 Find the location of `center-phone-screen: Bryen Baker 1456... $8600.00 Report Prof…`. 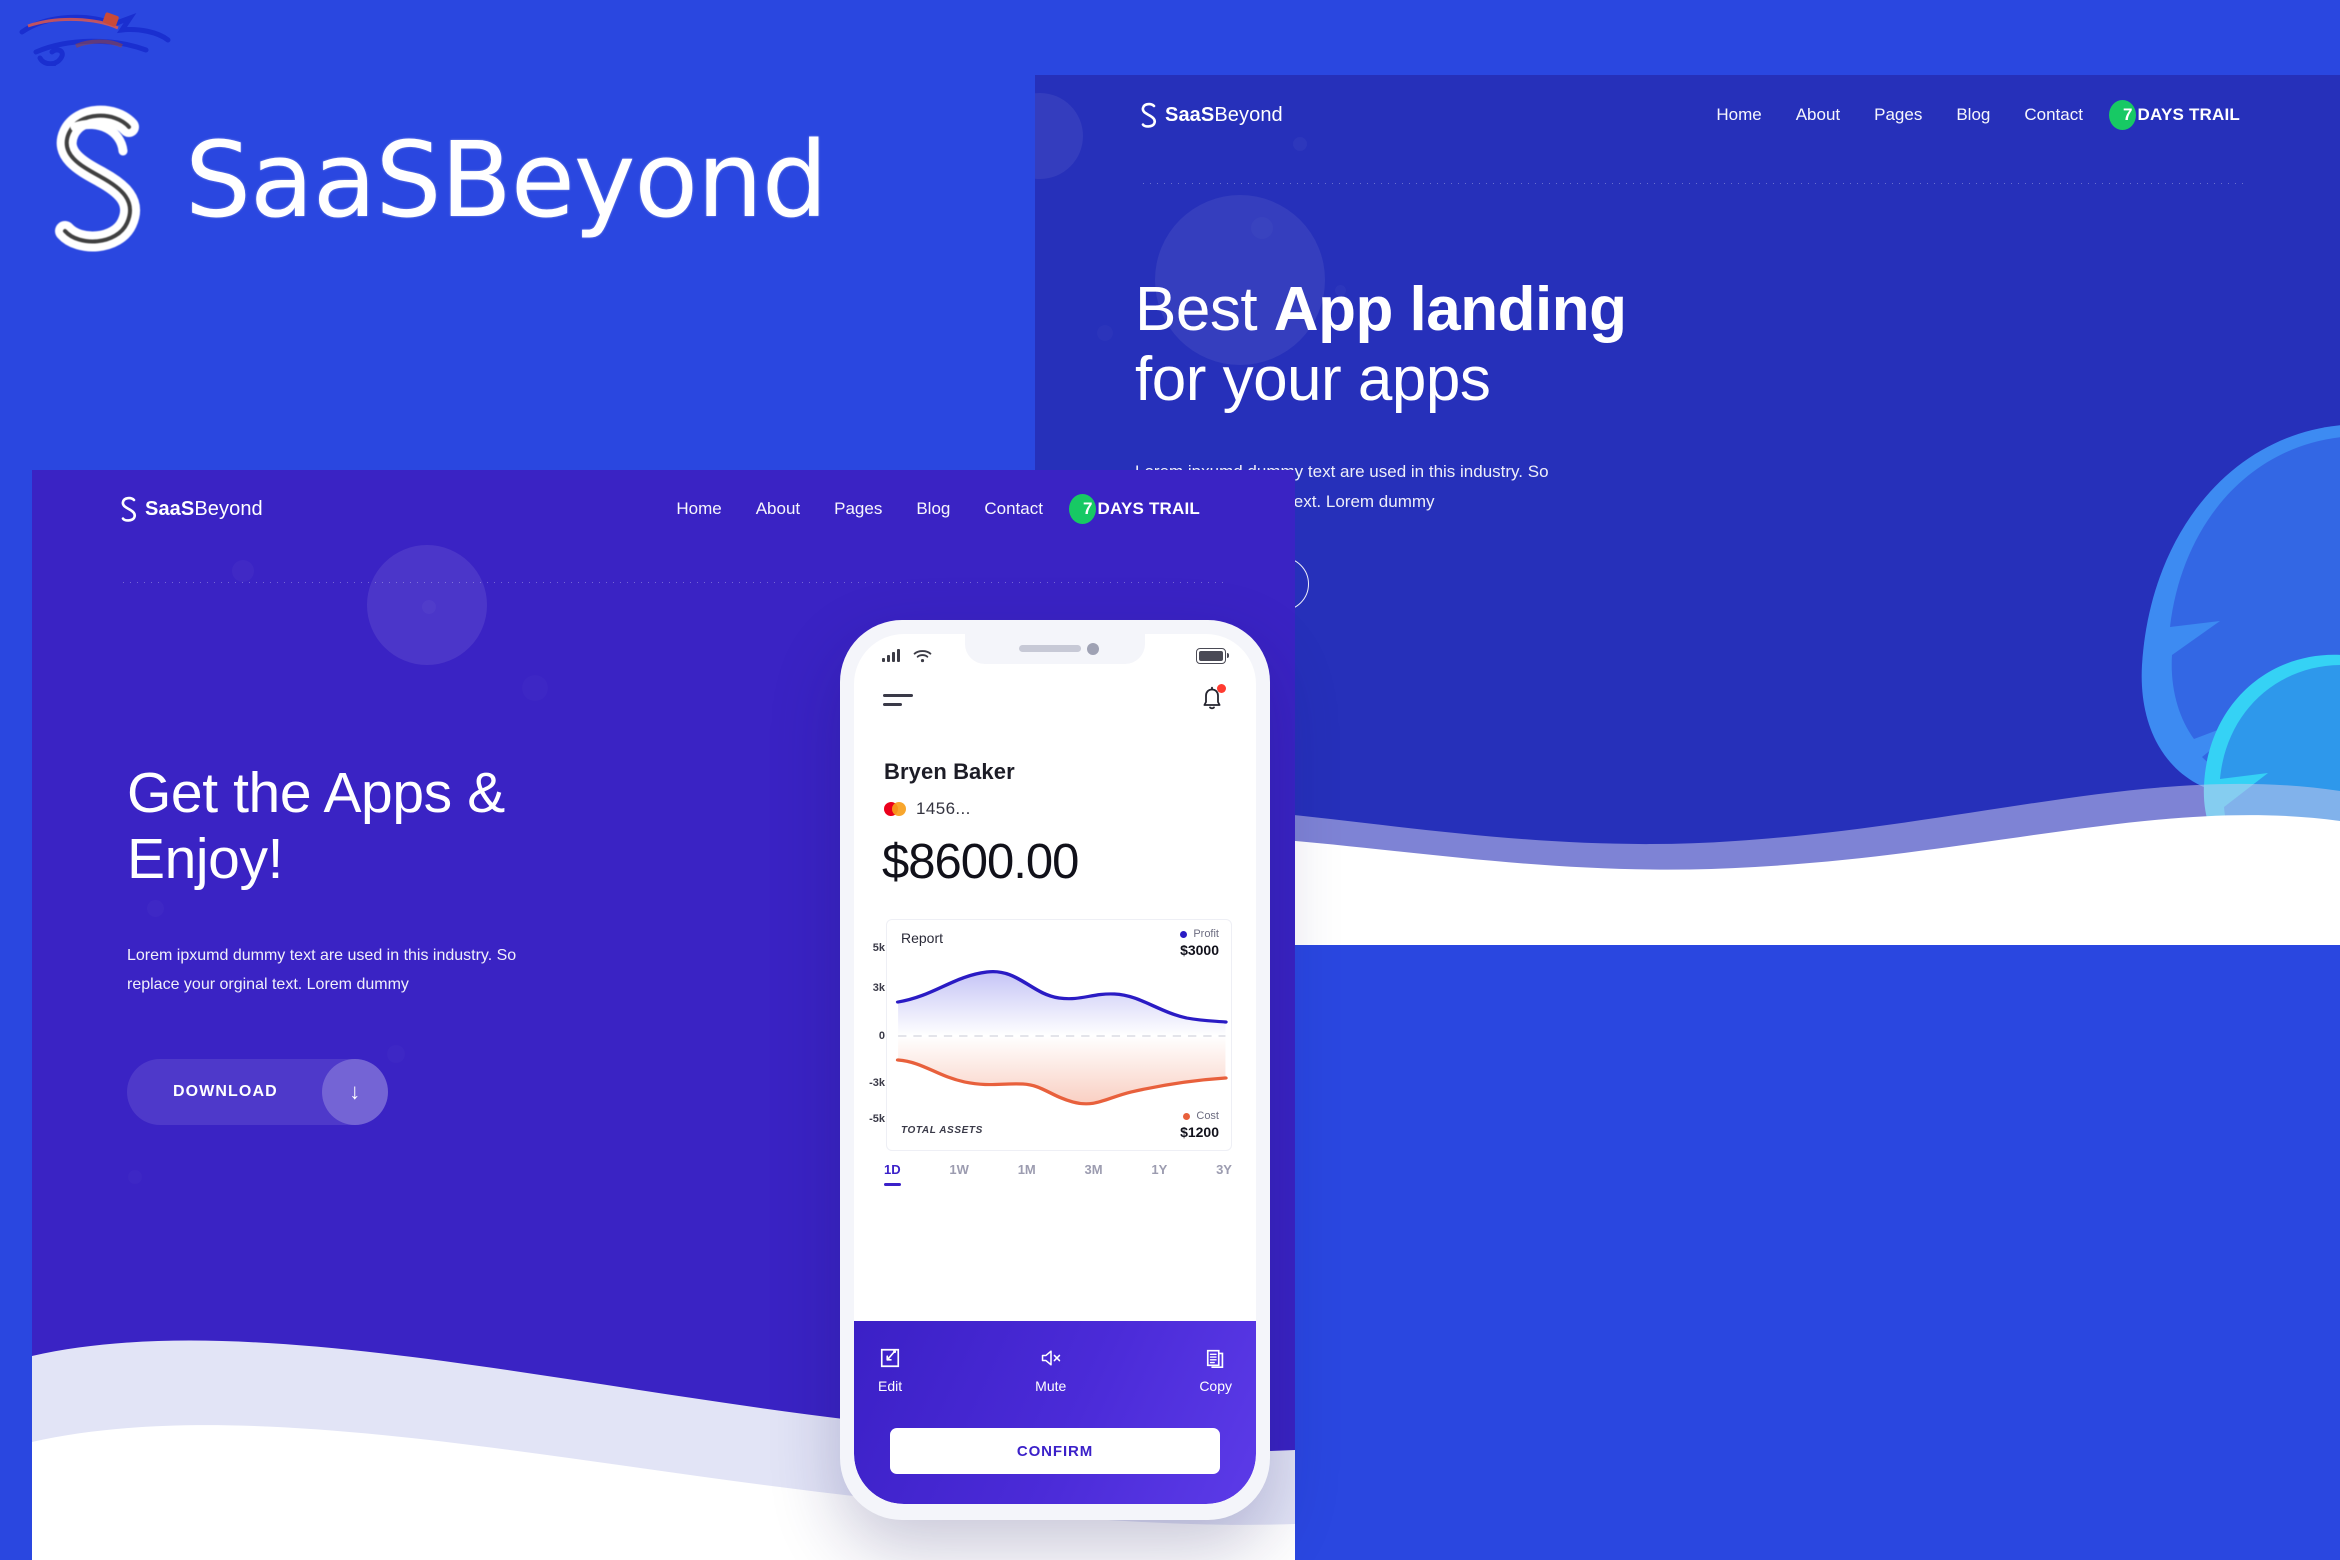

center-phone-screen: Bryen Baker 1456... $8600.00 Report Prof… is located at coordinates (1055, 1069).